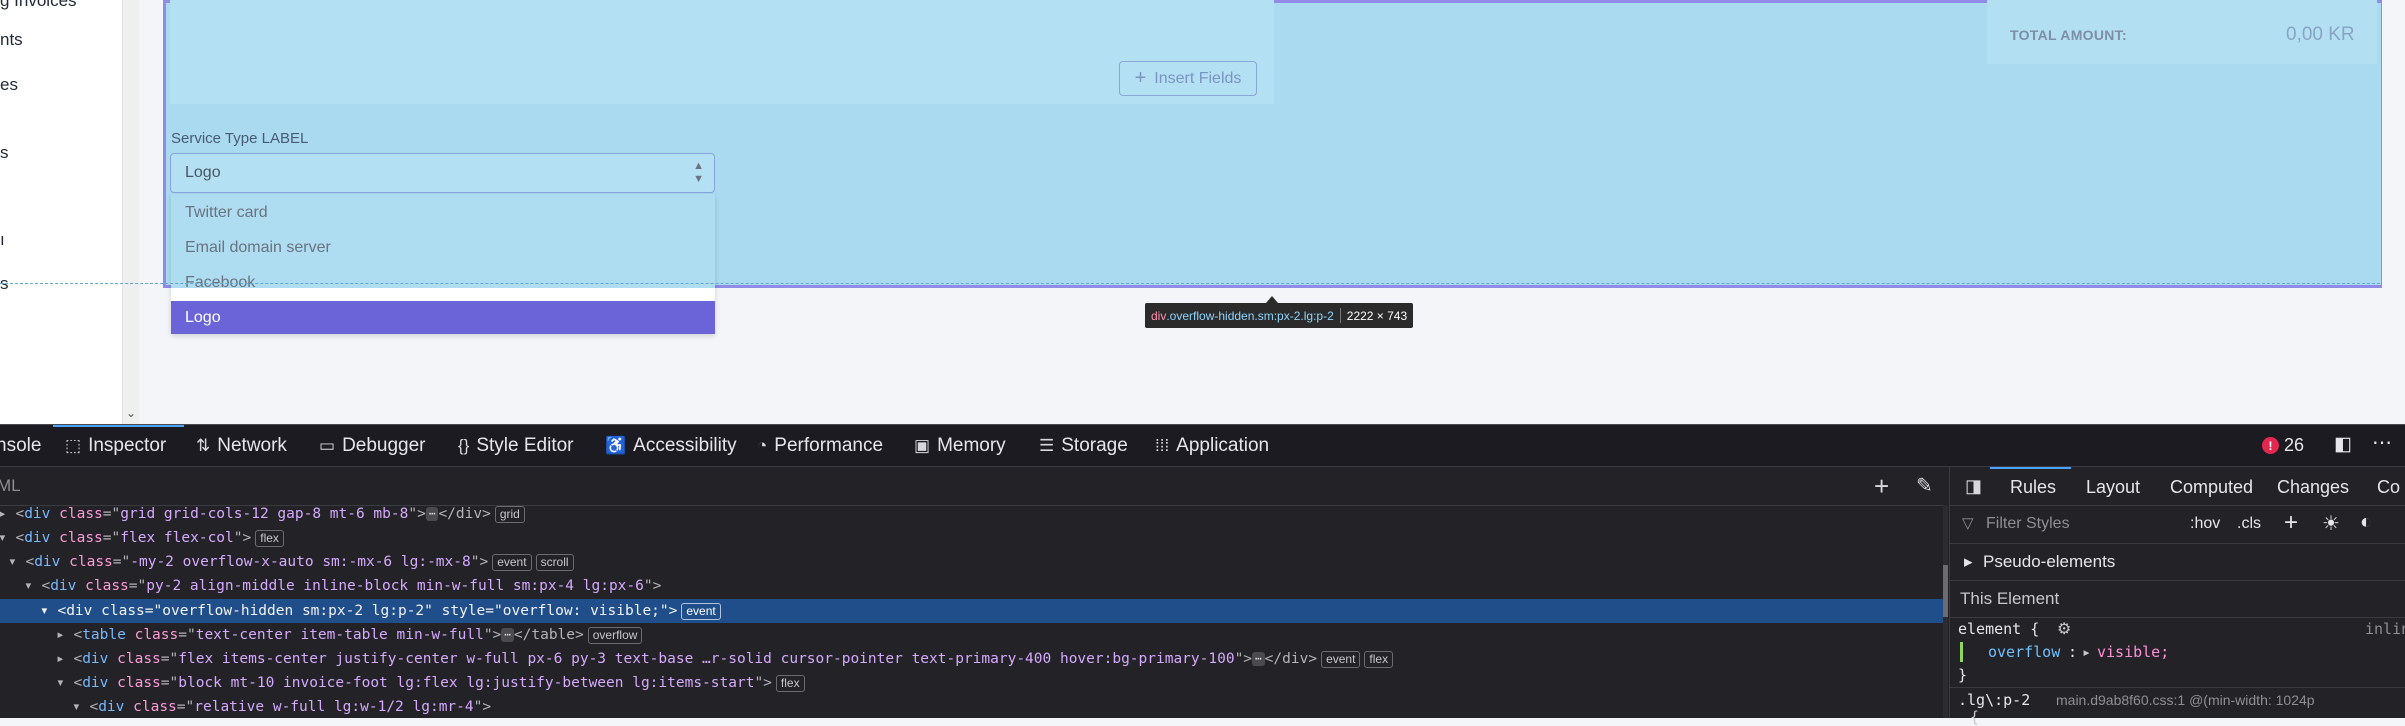 This screenshot has width=2405, height=726. What do you see at coordinates (2086, 652) in the screenshot?
I see `expand-value-icon: ▸` at bounding box center [2086, 652].